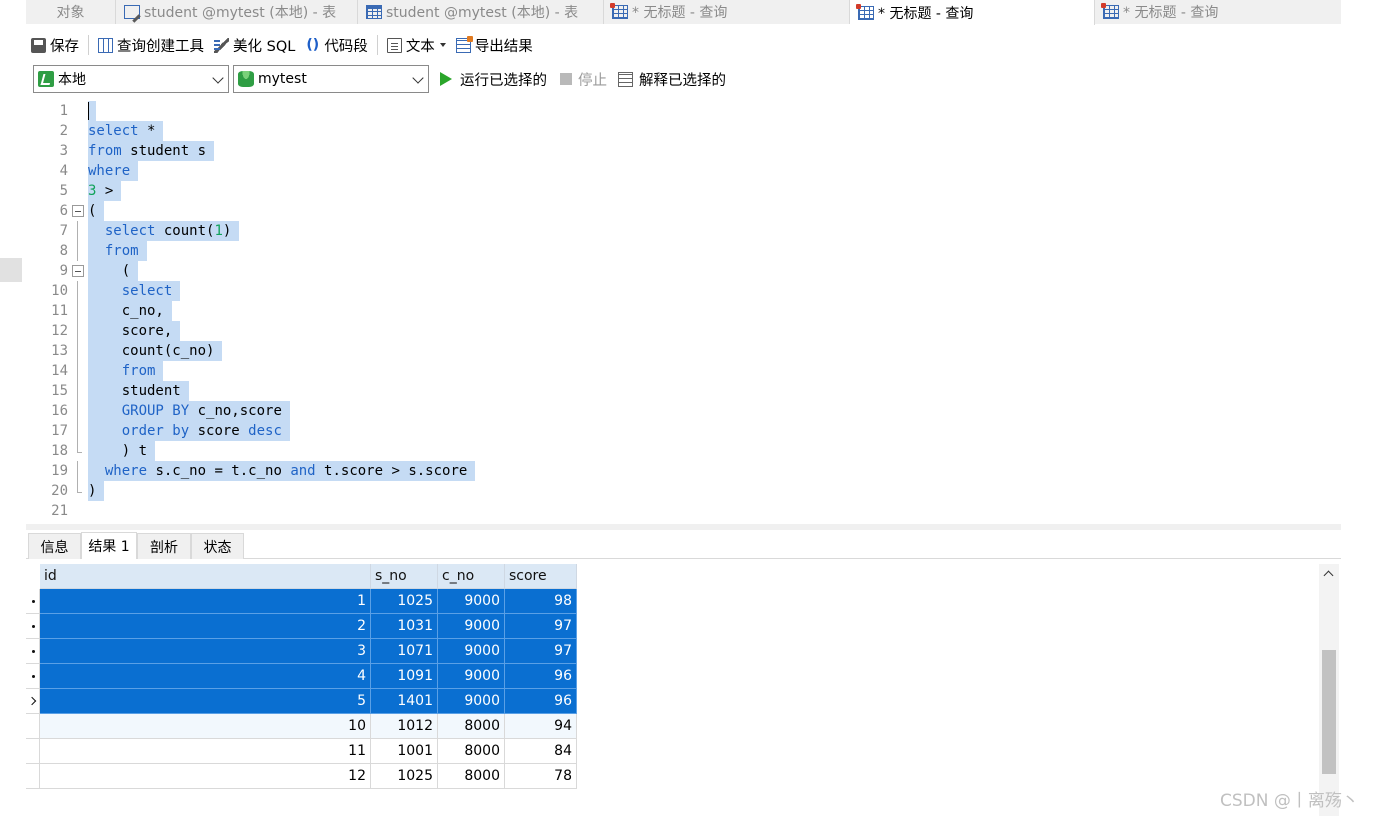 Image resolution: width=1381 pixels, height=816 pixels. What do you see at coordinates (404, 726) in the screenshot?
I see `cell-s_no: 1012` at bounding box center [404, 726].